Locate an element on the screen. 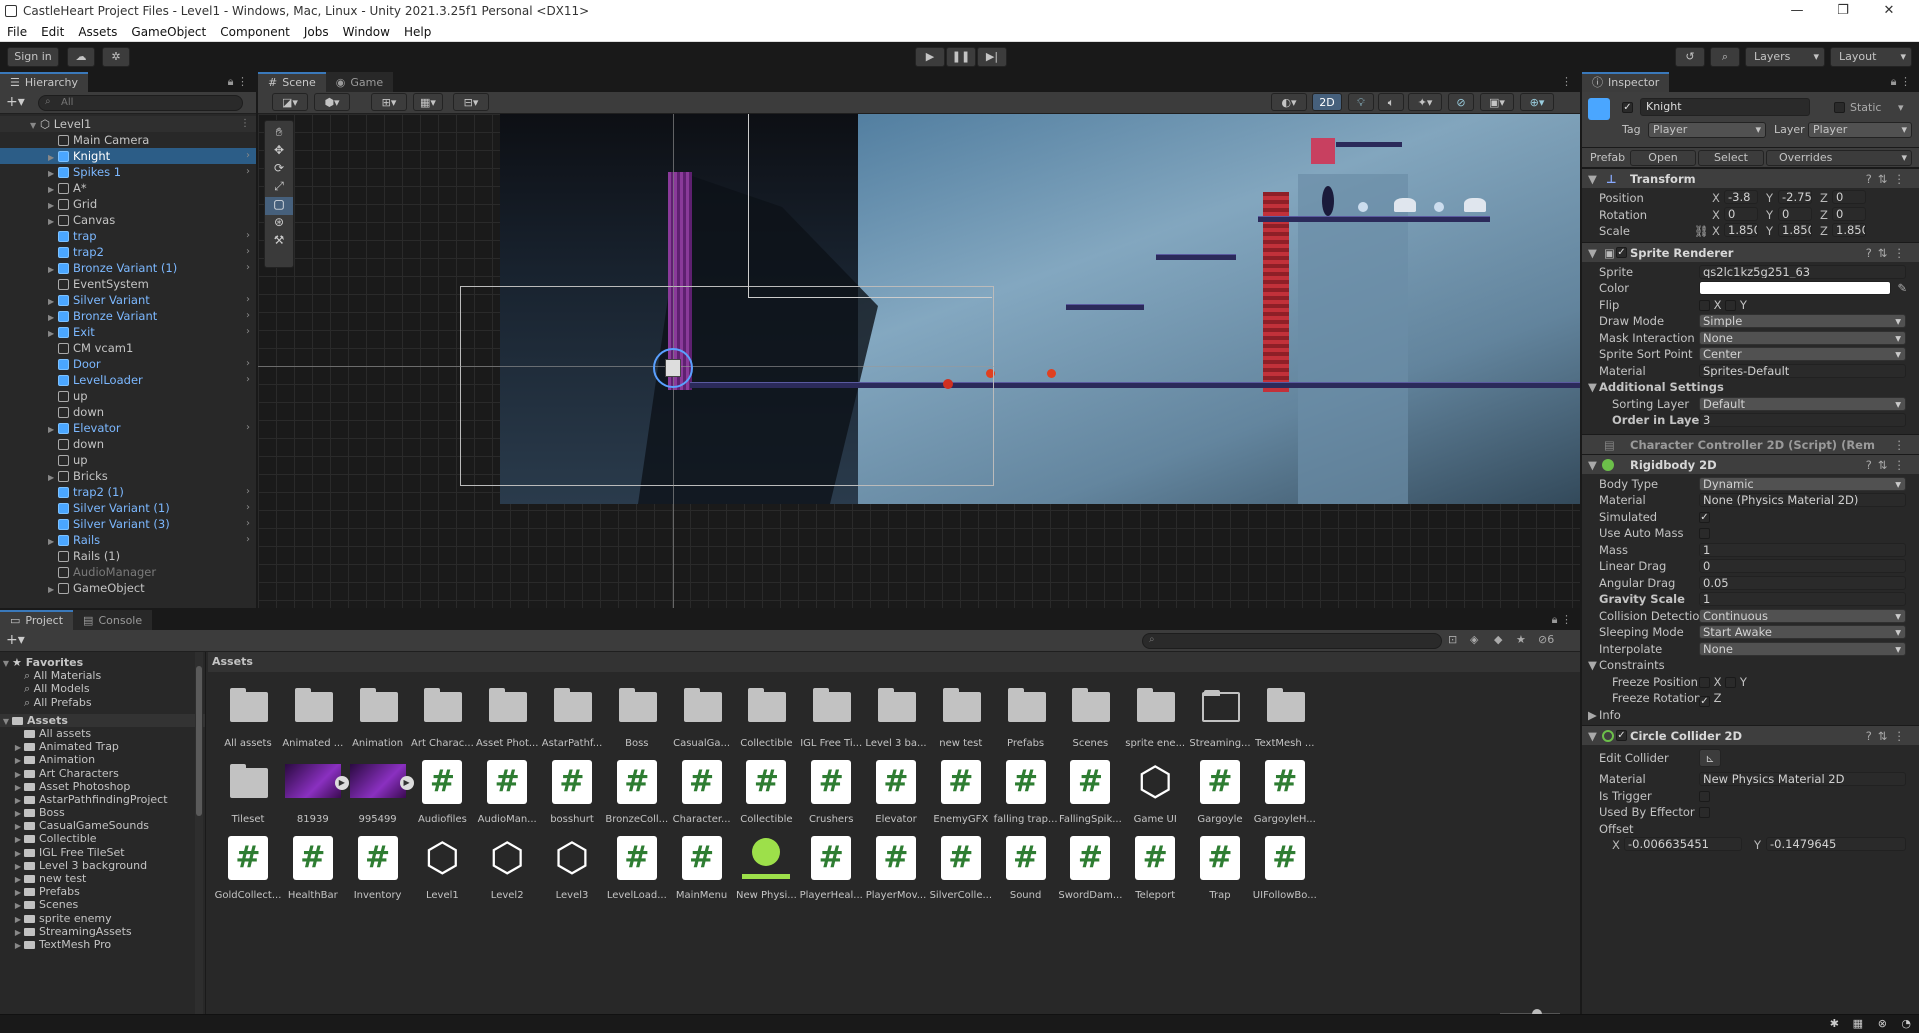 The image size is (1919, 1033). grid-icon: ▦▾ is located at coordinates (428, 102).